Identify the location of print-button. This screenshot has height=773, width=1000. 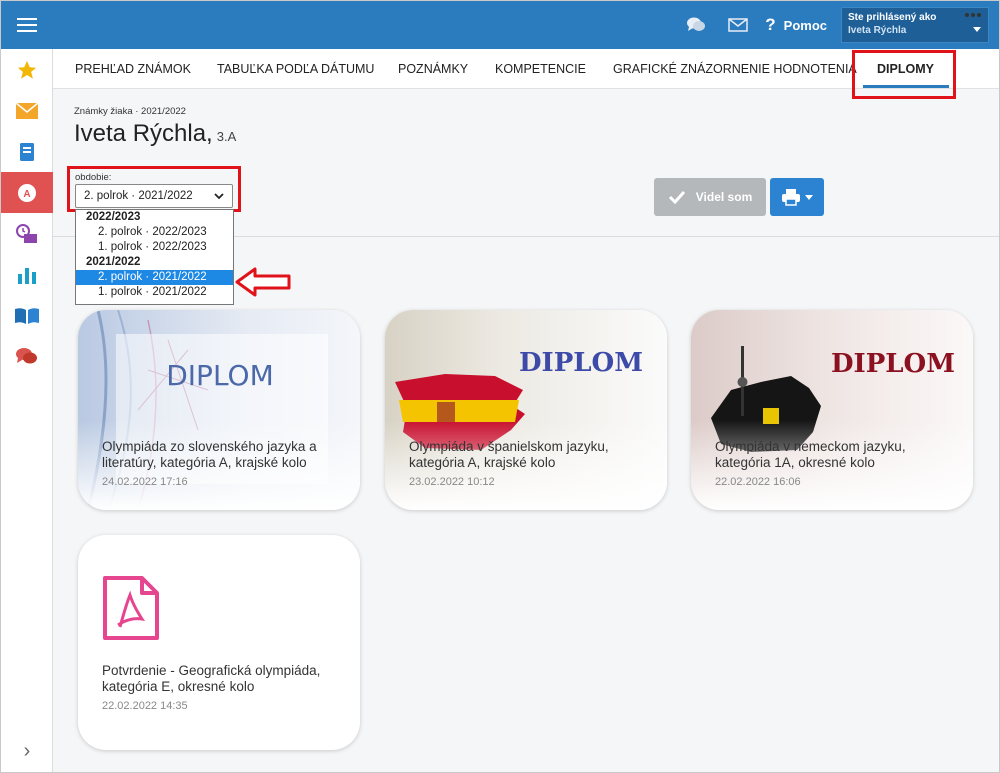
(797, 197).